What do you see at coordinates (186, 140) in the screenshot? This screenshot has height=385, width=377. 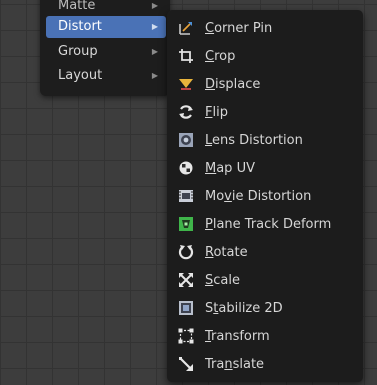 I see `lens-distortion-icon` at bounding box center [186, 140].